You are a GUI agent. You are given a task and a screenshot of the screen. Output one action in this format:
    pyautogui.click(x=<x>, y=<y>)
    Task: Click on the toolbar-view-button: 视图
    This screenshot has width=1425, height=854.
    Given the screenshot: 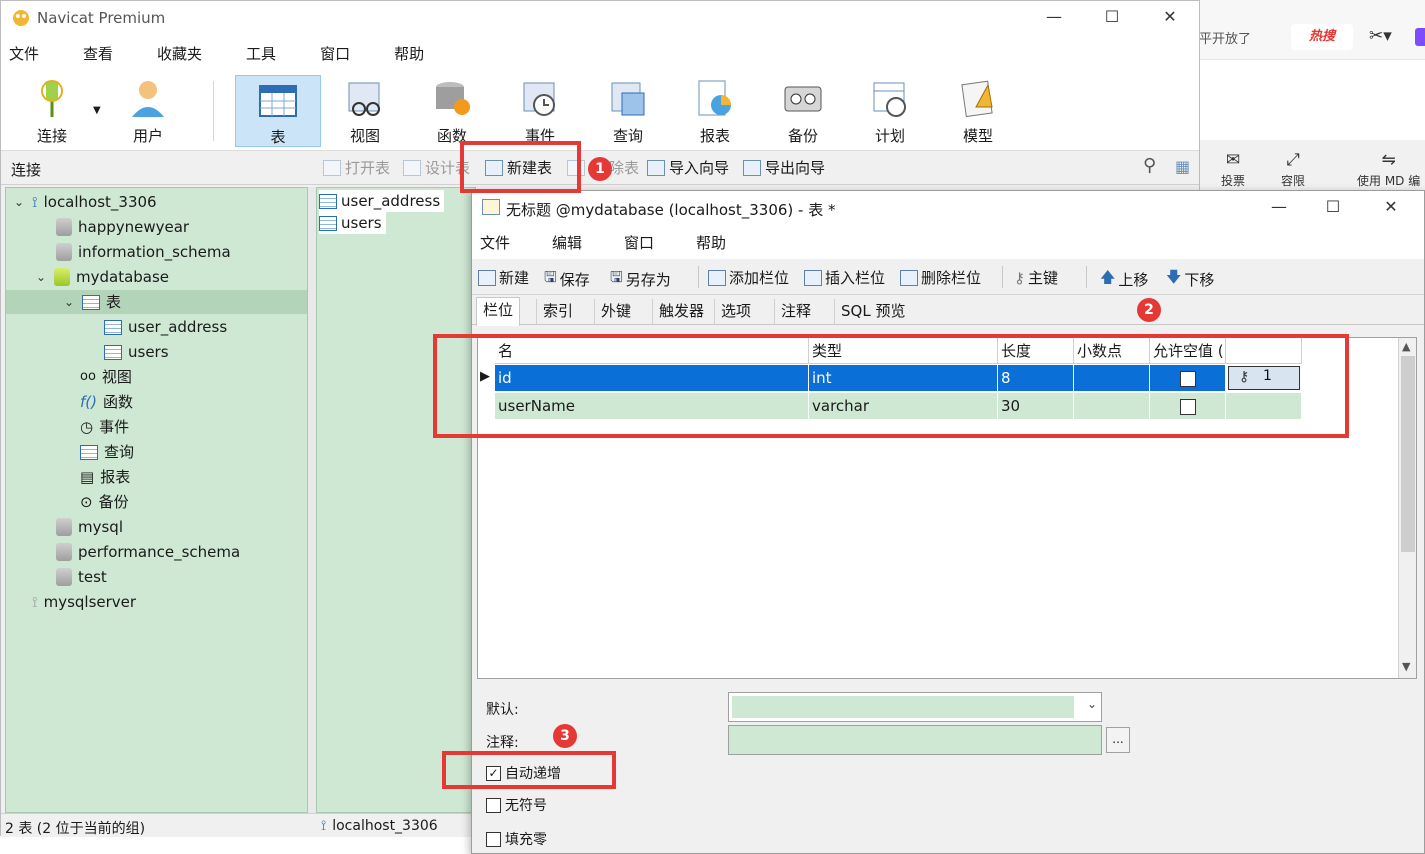 What is the action you would take?
    pyautogui.click(x=365, y=111)
    